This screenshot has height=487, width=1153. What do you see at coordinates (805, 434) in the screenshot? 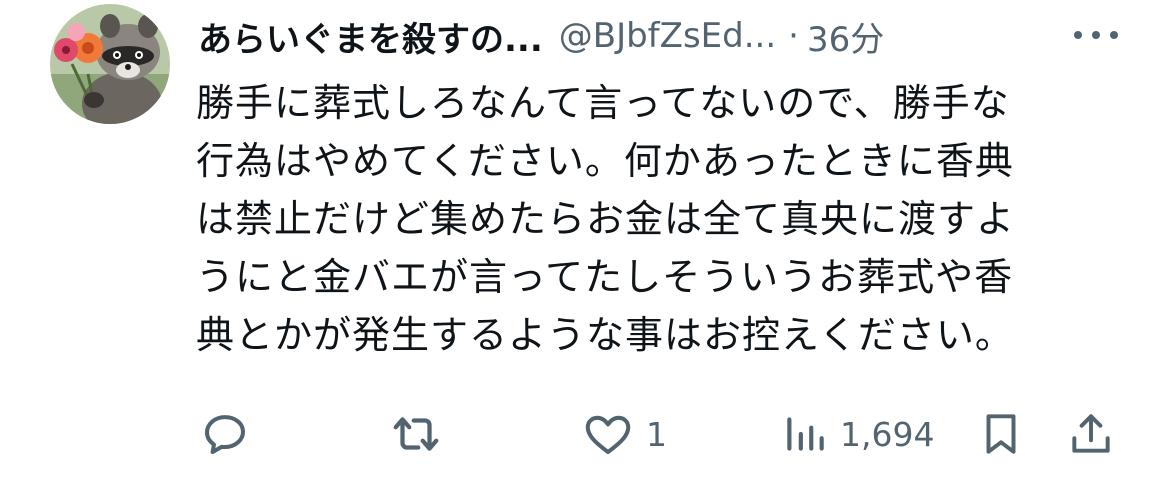
I see `views-bar-icon` at bounding box center [805, 434].